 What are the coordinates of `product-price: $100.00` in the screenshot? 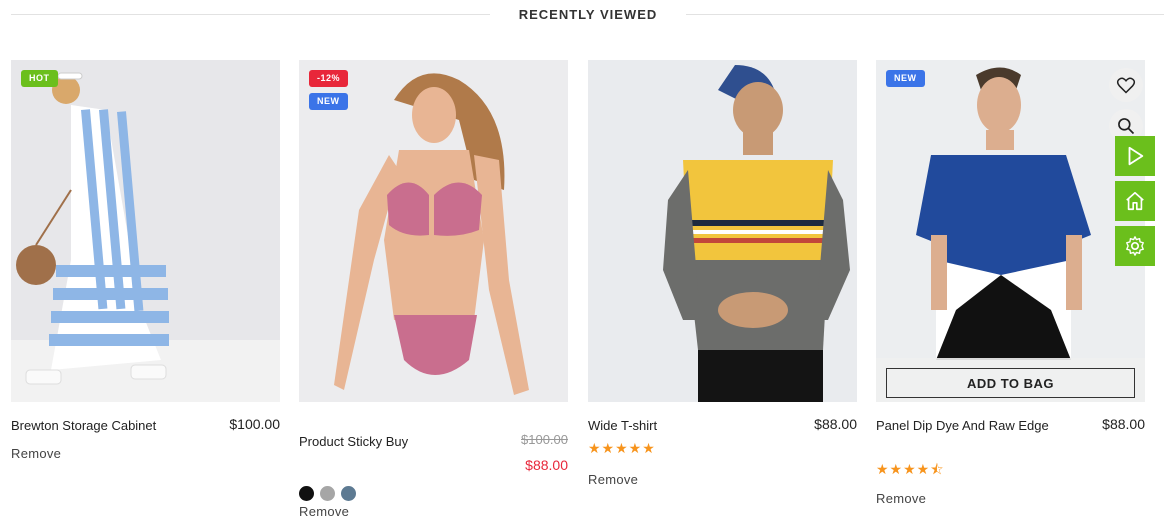 It's located at (254, 424).